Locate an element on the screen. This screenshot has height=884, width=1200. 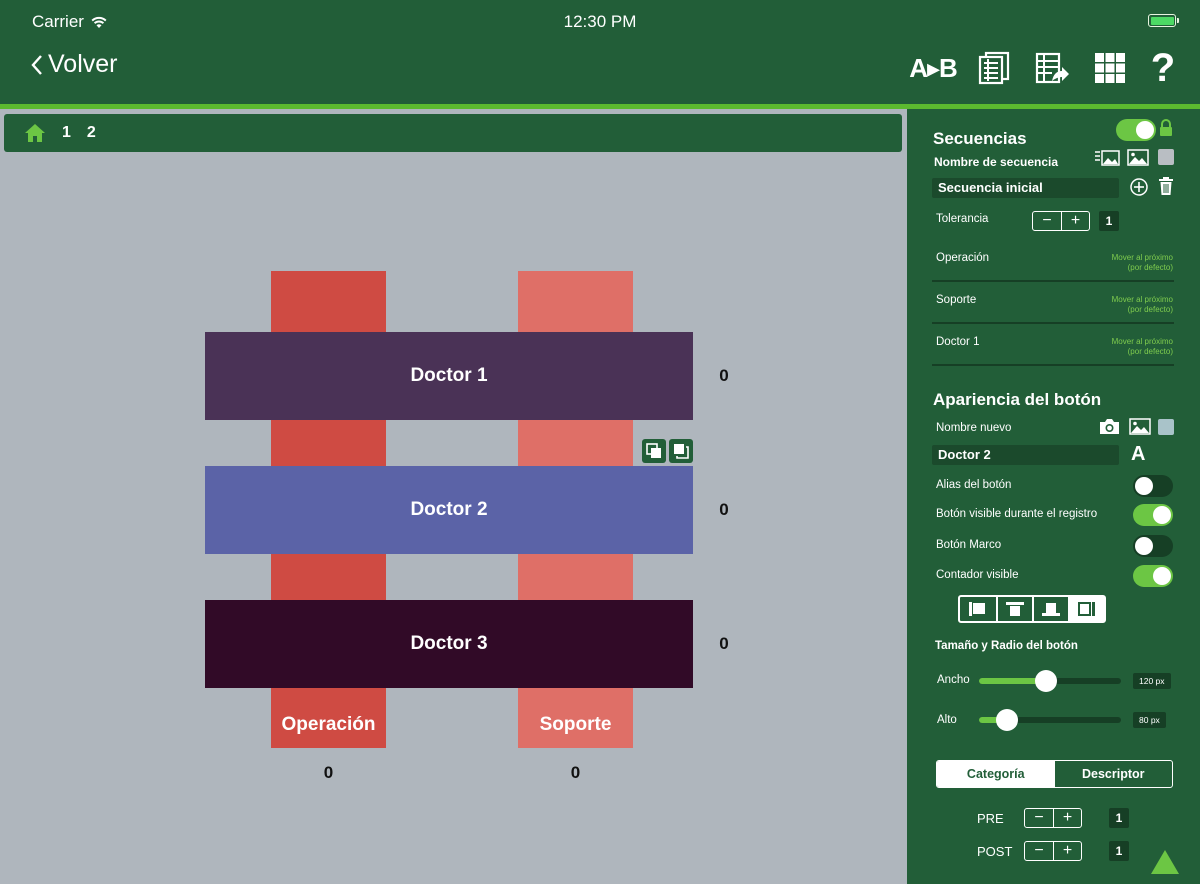
frame-button-toggle is located at coordinates (1153, 546).